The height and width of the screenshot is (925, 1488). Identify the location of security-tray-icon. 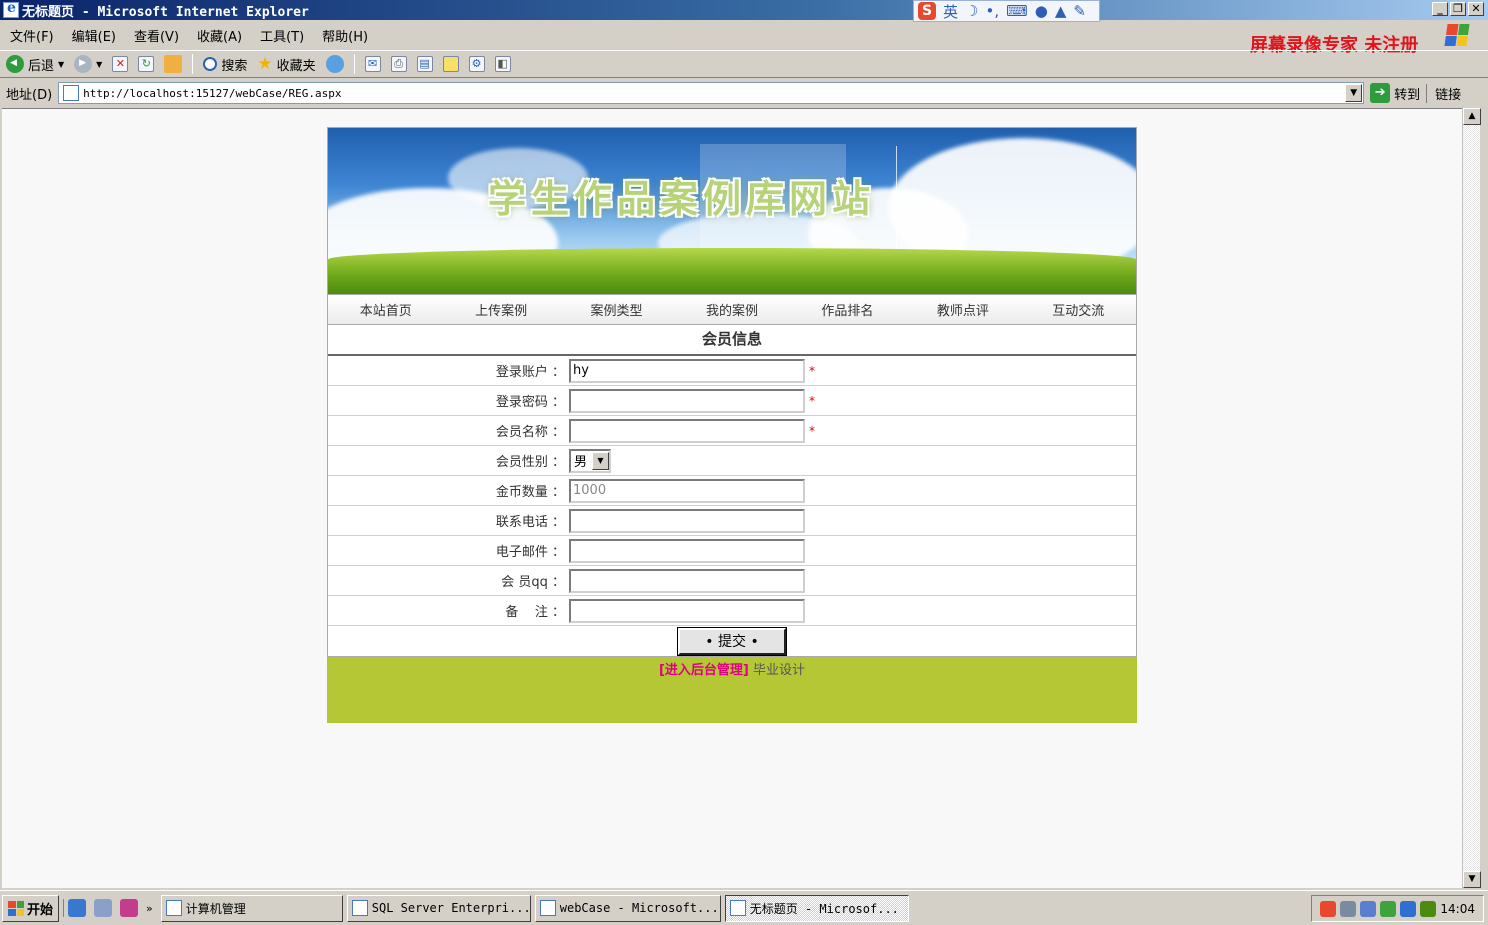
(1408, 908).